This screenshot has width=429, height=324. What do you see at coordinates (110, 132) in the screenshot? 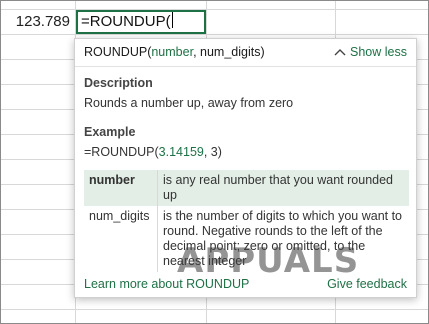
I see `example-title: Example` at bounding box center [110, 132].